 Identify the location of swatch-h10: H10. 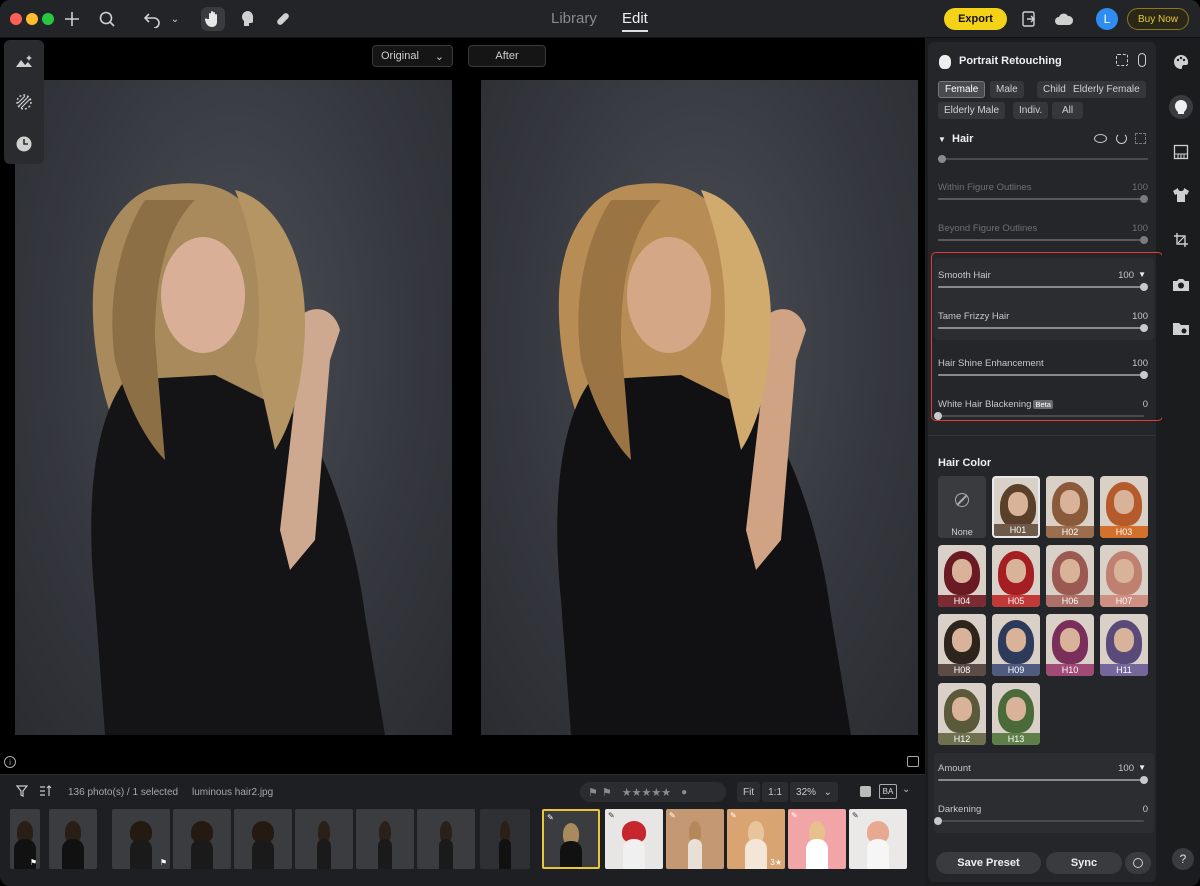
(1070, 645).